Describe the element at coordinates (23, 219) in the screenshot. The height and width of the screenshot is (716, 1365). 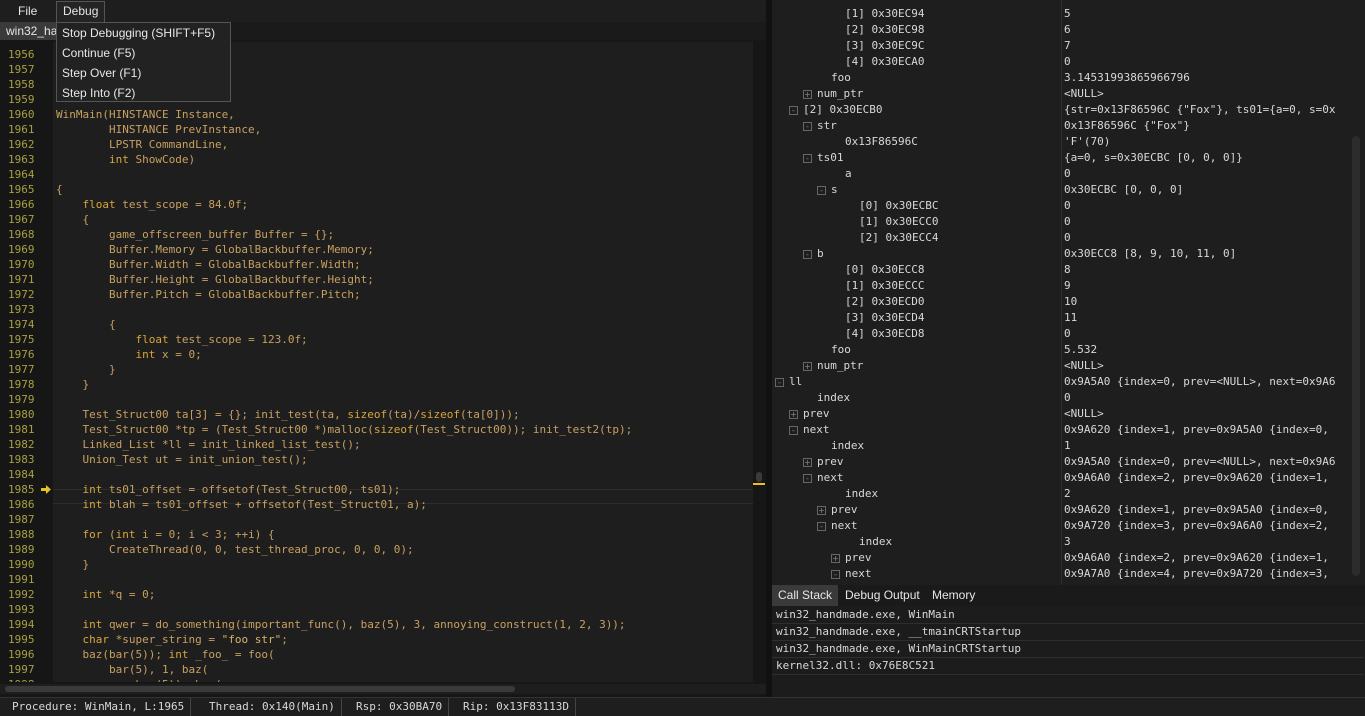
I see `line-number: 1967` at that location.